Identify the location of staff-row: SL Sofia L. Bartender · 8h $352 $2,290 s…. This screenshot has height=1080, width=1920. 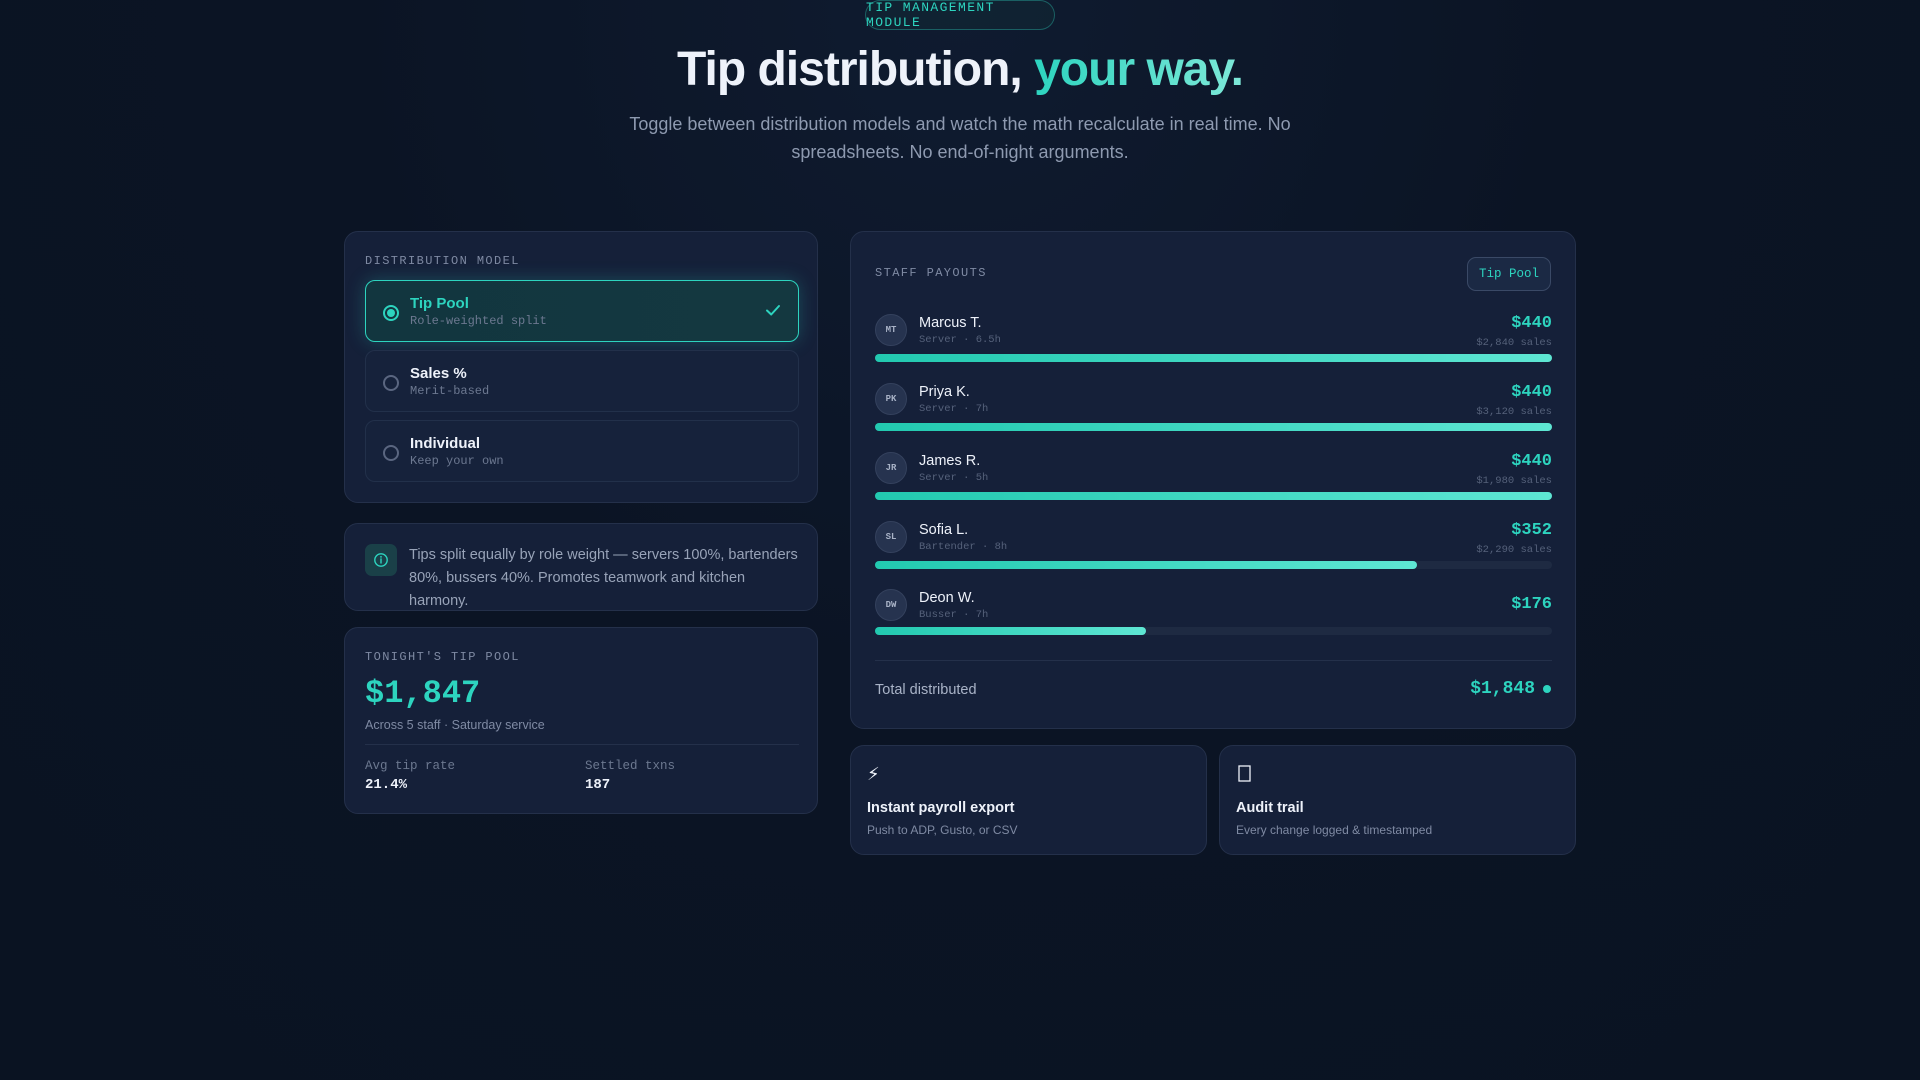
(1213, 551).